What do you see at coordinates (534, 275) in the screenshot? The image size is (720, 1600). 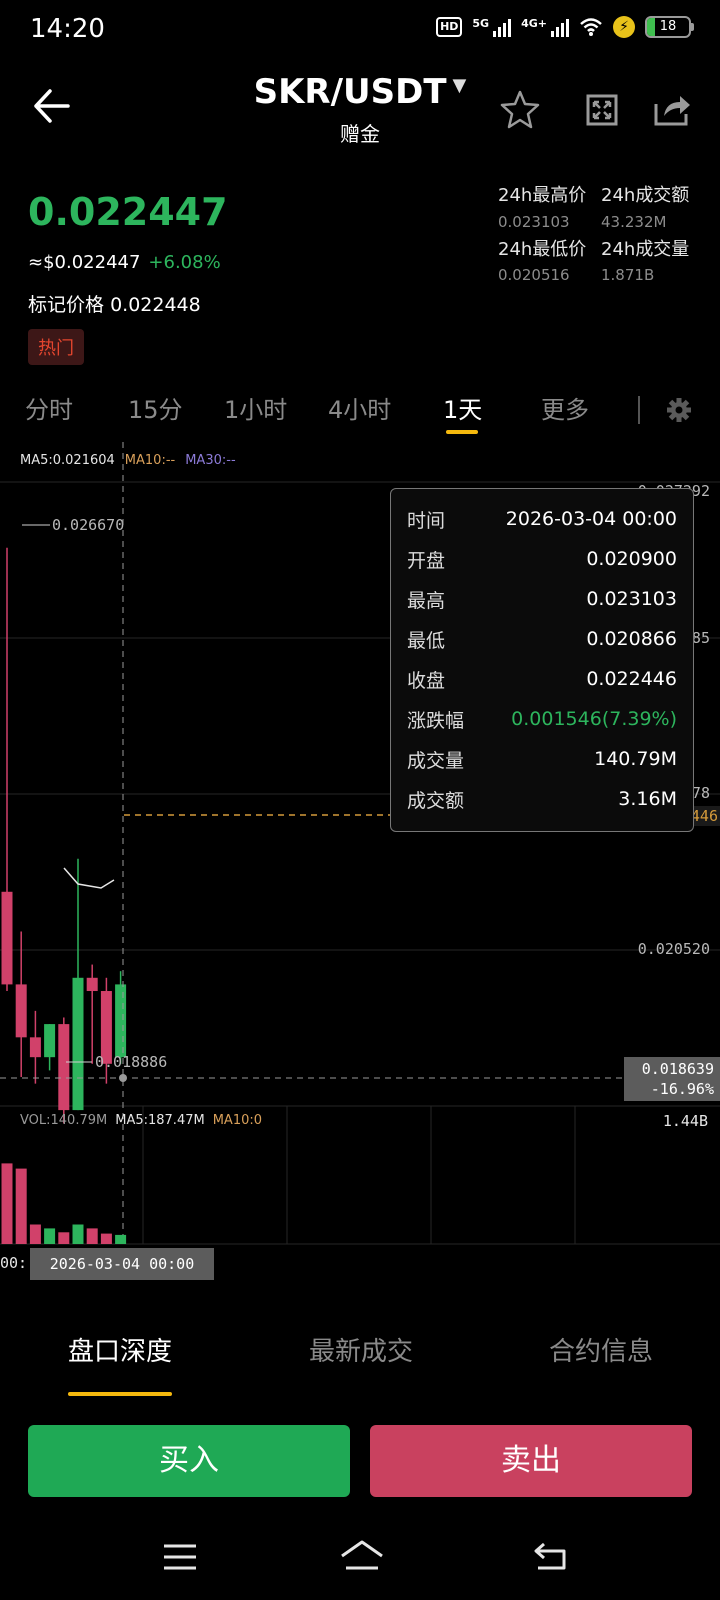 I see `stat-value-low: 0.020516` at bounding box center [534, 275].